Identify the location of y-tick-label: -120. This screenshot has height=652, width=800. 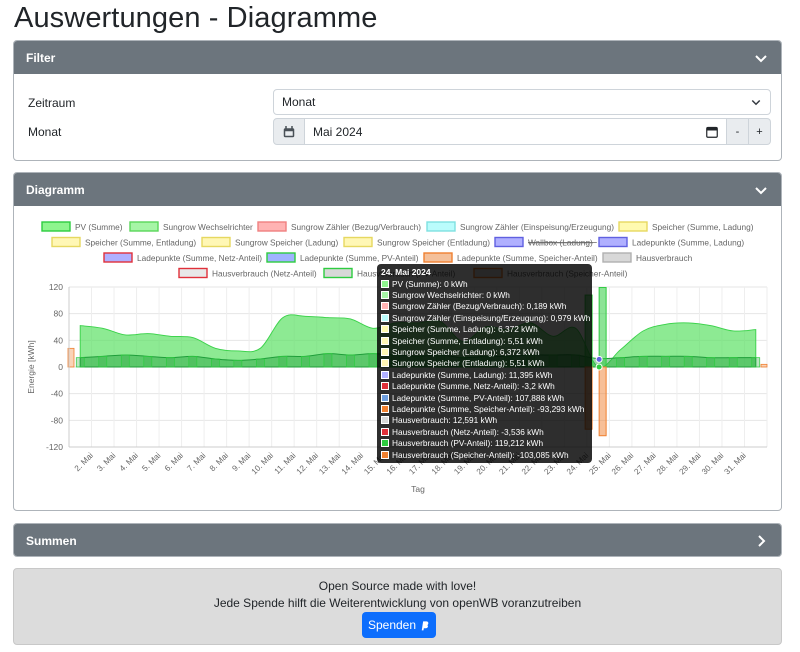
(54, 447).